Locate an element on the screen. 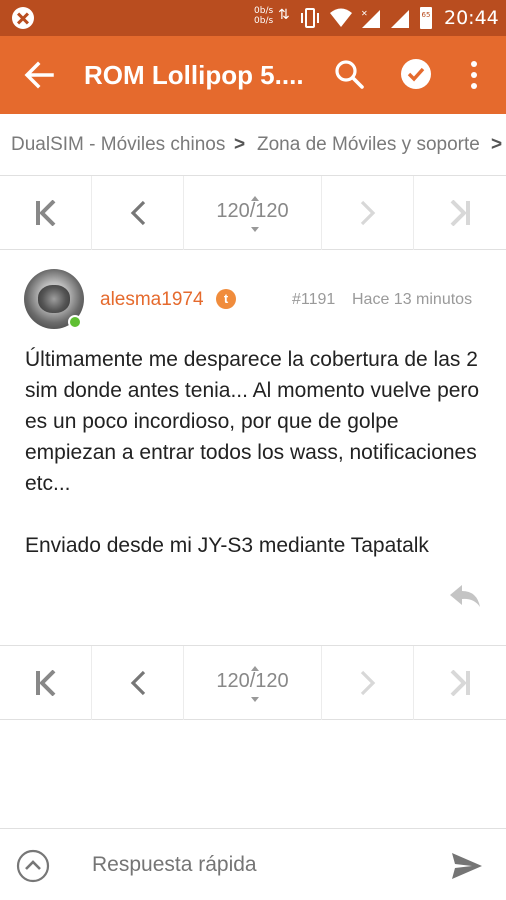 The image size is (506, 900). battery-level: 65 is located at coordinates (426, 15).